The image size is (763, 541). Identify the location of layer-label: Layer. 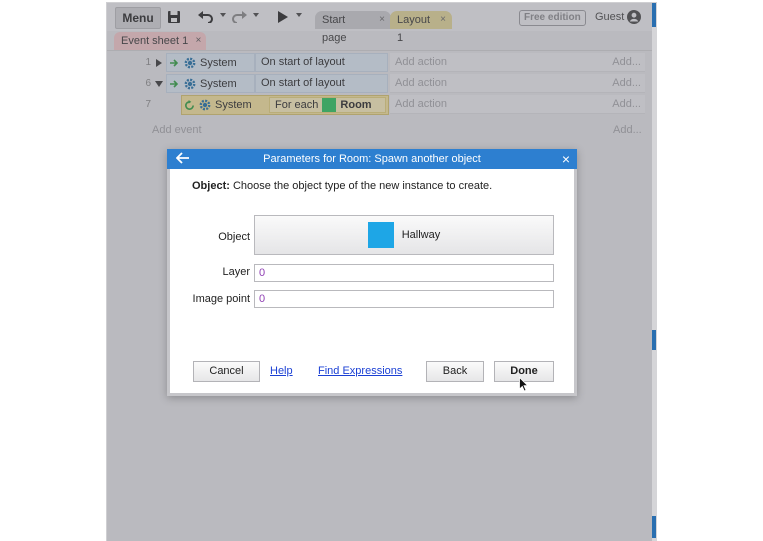
(236, 272).